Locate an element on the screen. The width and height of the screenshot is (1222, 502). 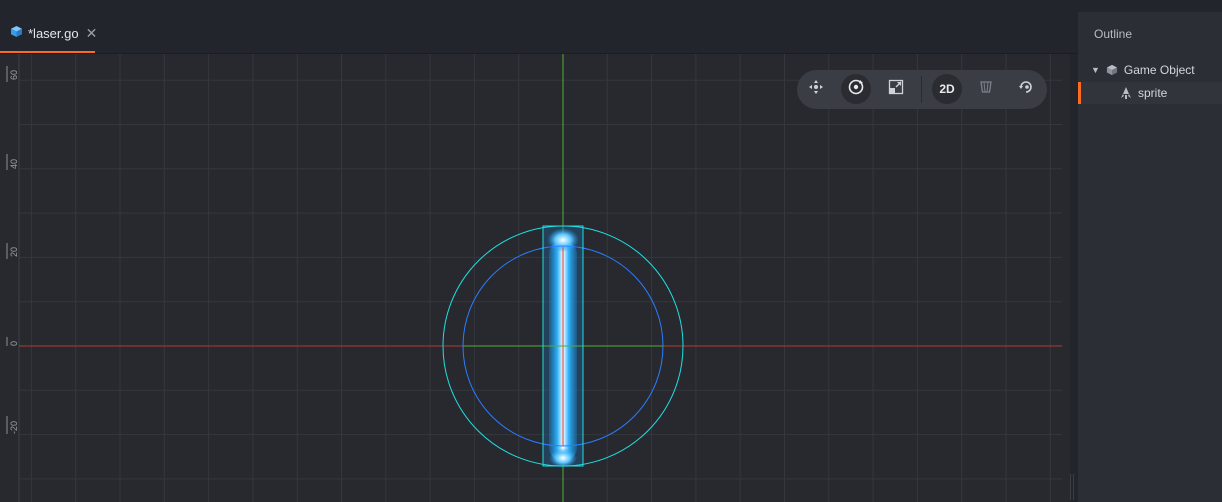
outline-panel: Outline ▼ Game Object sprite is located at coordinates (1150, 257).